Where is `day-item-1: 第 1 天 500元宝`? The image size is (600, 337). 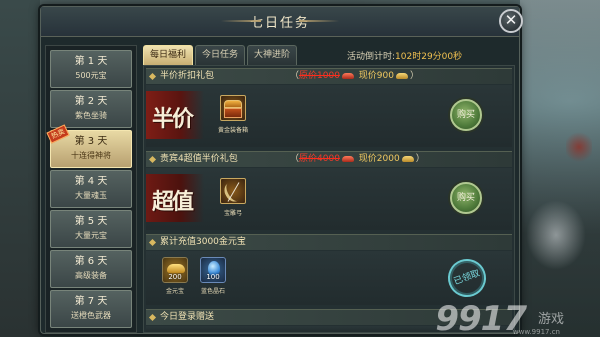 day-item-1: 第 1 天 500元宝 is located at coordinates (91, 69).